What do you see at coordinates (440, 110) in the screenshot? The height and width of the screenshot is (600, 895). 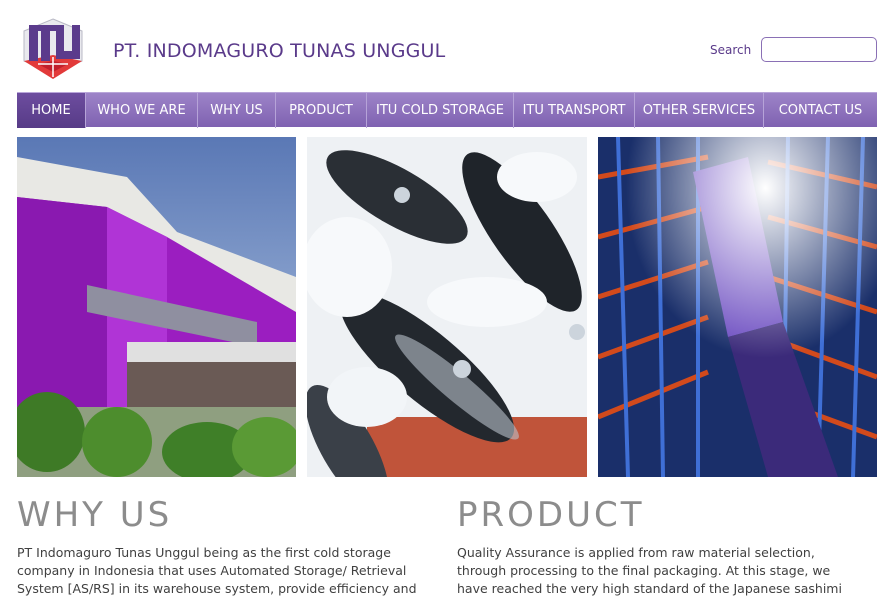 I see `nav-item-itu-cold-storage: ITU COLD STORAGE` at bounding box center [440, 110].